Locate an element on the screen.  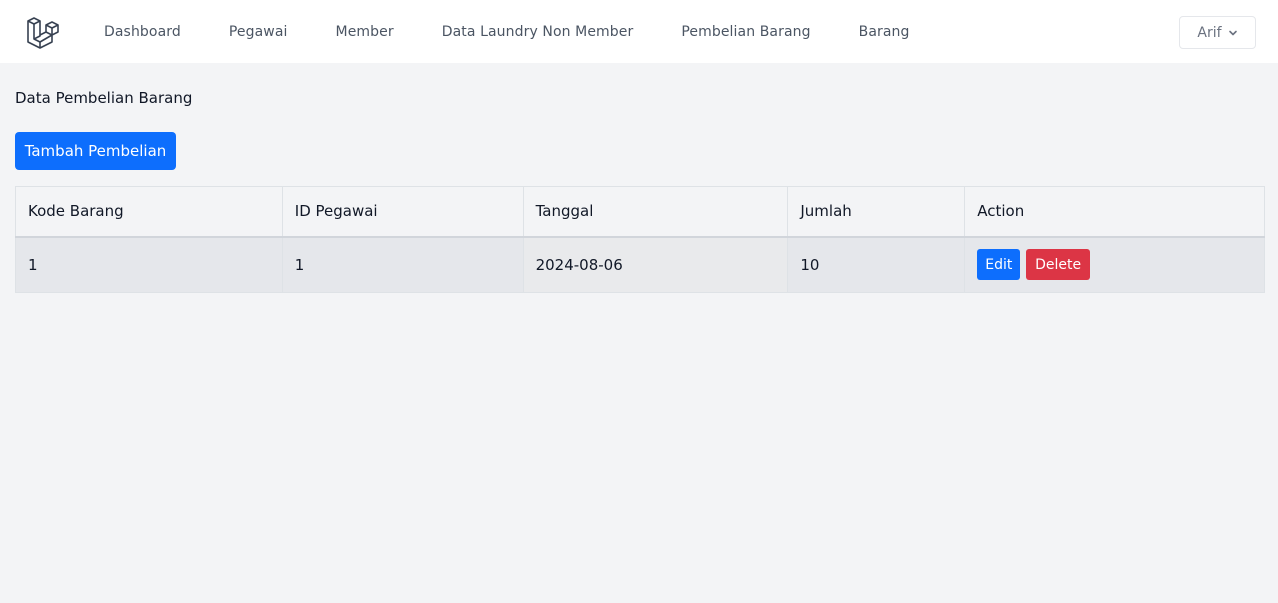
cell-kode-barang: 1 is located at coordinates (149, 264).